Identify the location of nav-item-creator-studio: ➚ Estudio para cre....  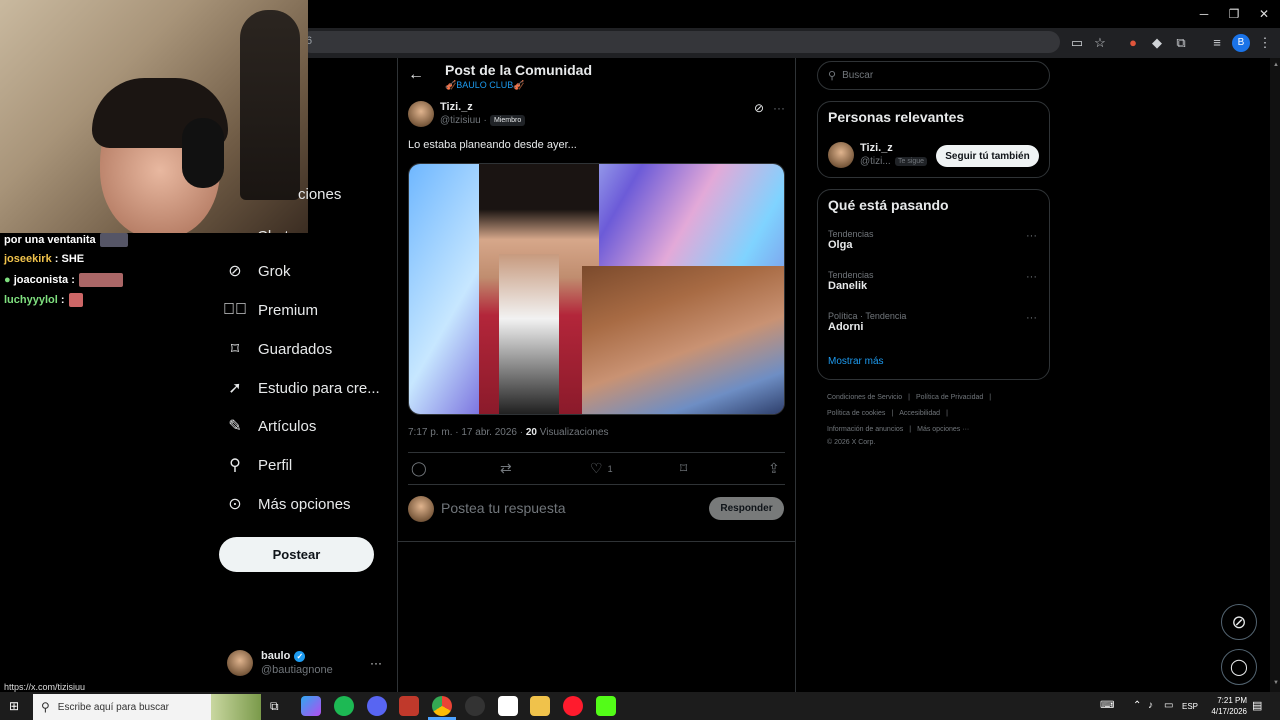
(302, 388).